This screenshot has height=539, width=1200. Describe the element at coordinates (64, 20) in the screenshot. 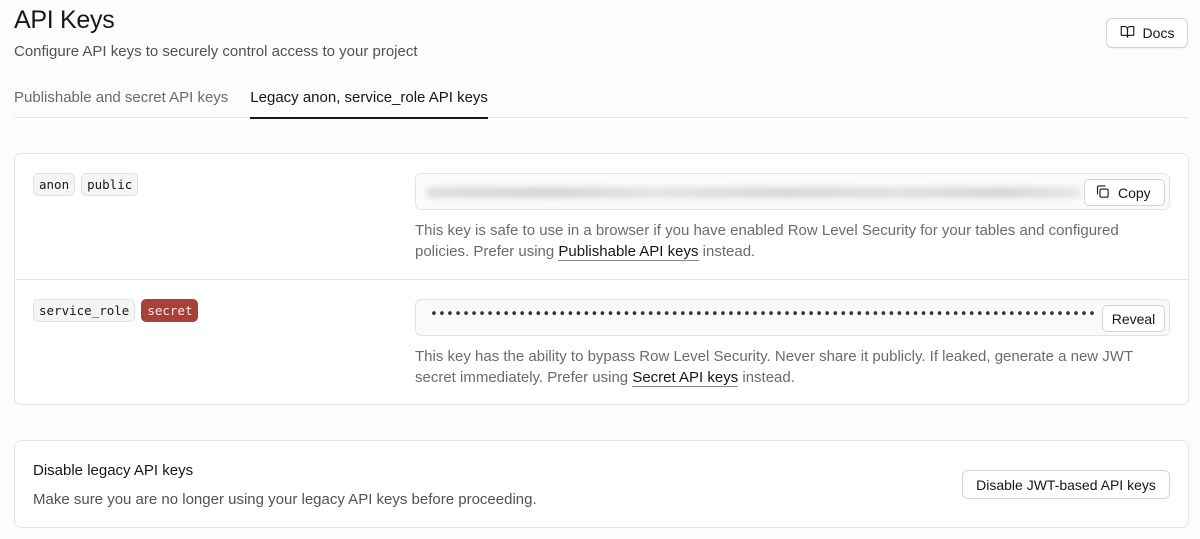

I see `page-title: API Keys` at that location.